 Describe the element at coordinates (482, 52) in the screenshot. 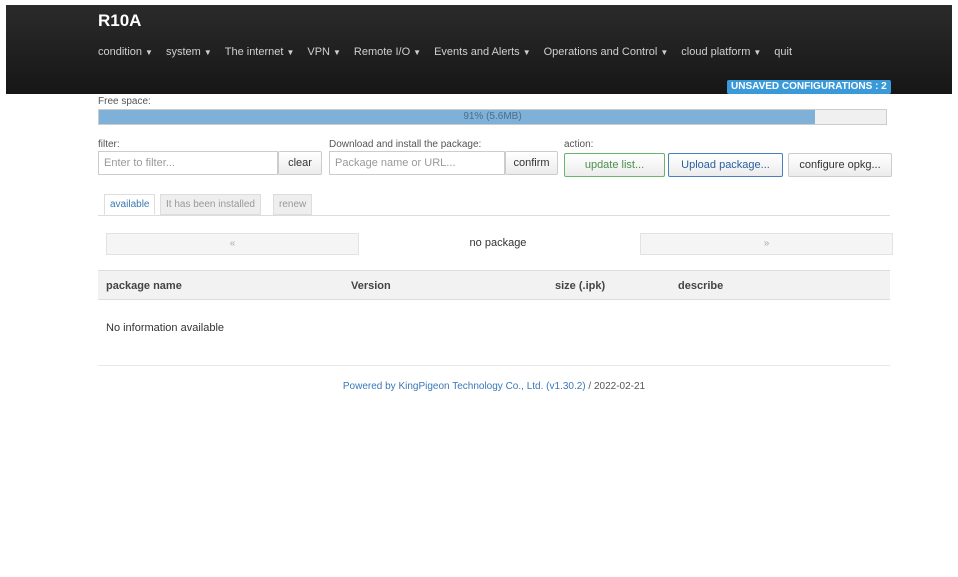

I see `menu-item-events-alerts: Events and Alerts ▼` at that location.